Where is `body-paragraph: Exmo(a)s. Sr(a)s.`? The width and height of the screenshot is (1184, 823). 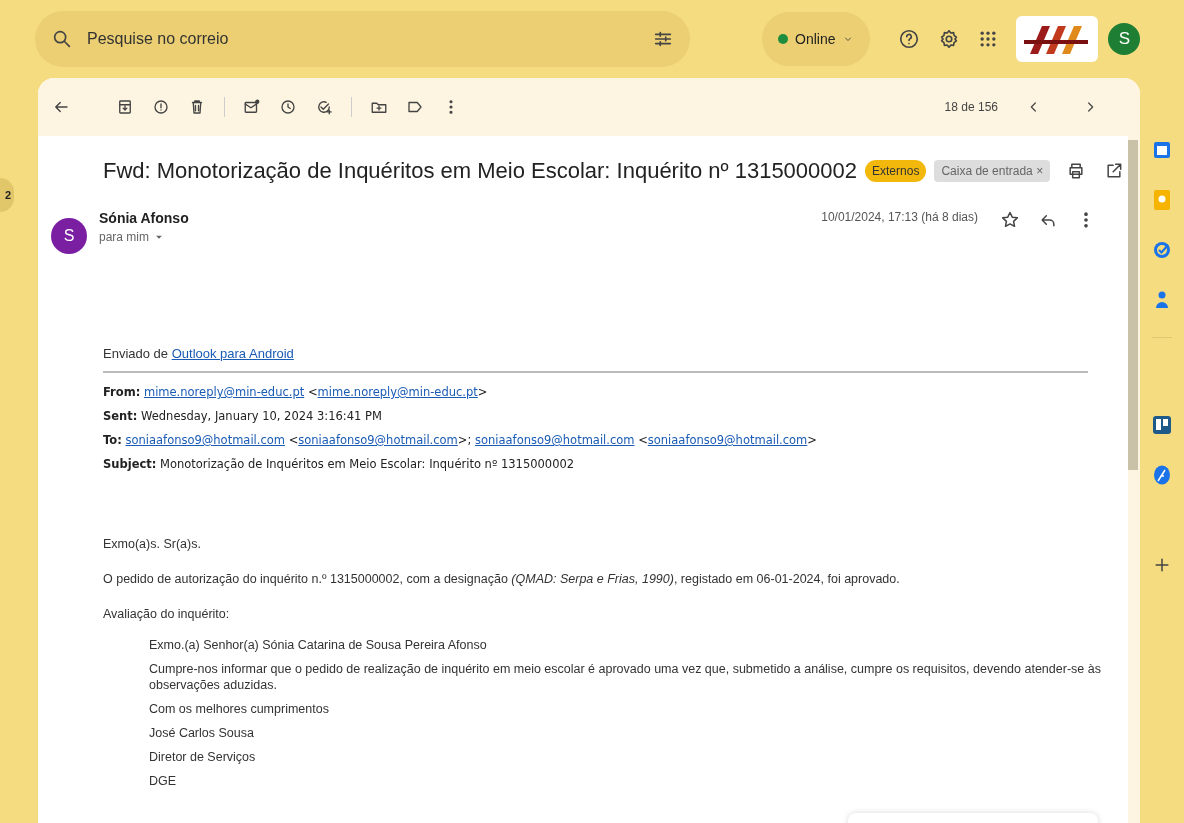
body-paragraph: Exmo(a)s. Sr(a)s. is located at coordinates (152, 544).